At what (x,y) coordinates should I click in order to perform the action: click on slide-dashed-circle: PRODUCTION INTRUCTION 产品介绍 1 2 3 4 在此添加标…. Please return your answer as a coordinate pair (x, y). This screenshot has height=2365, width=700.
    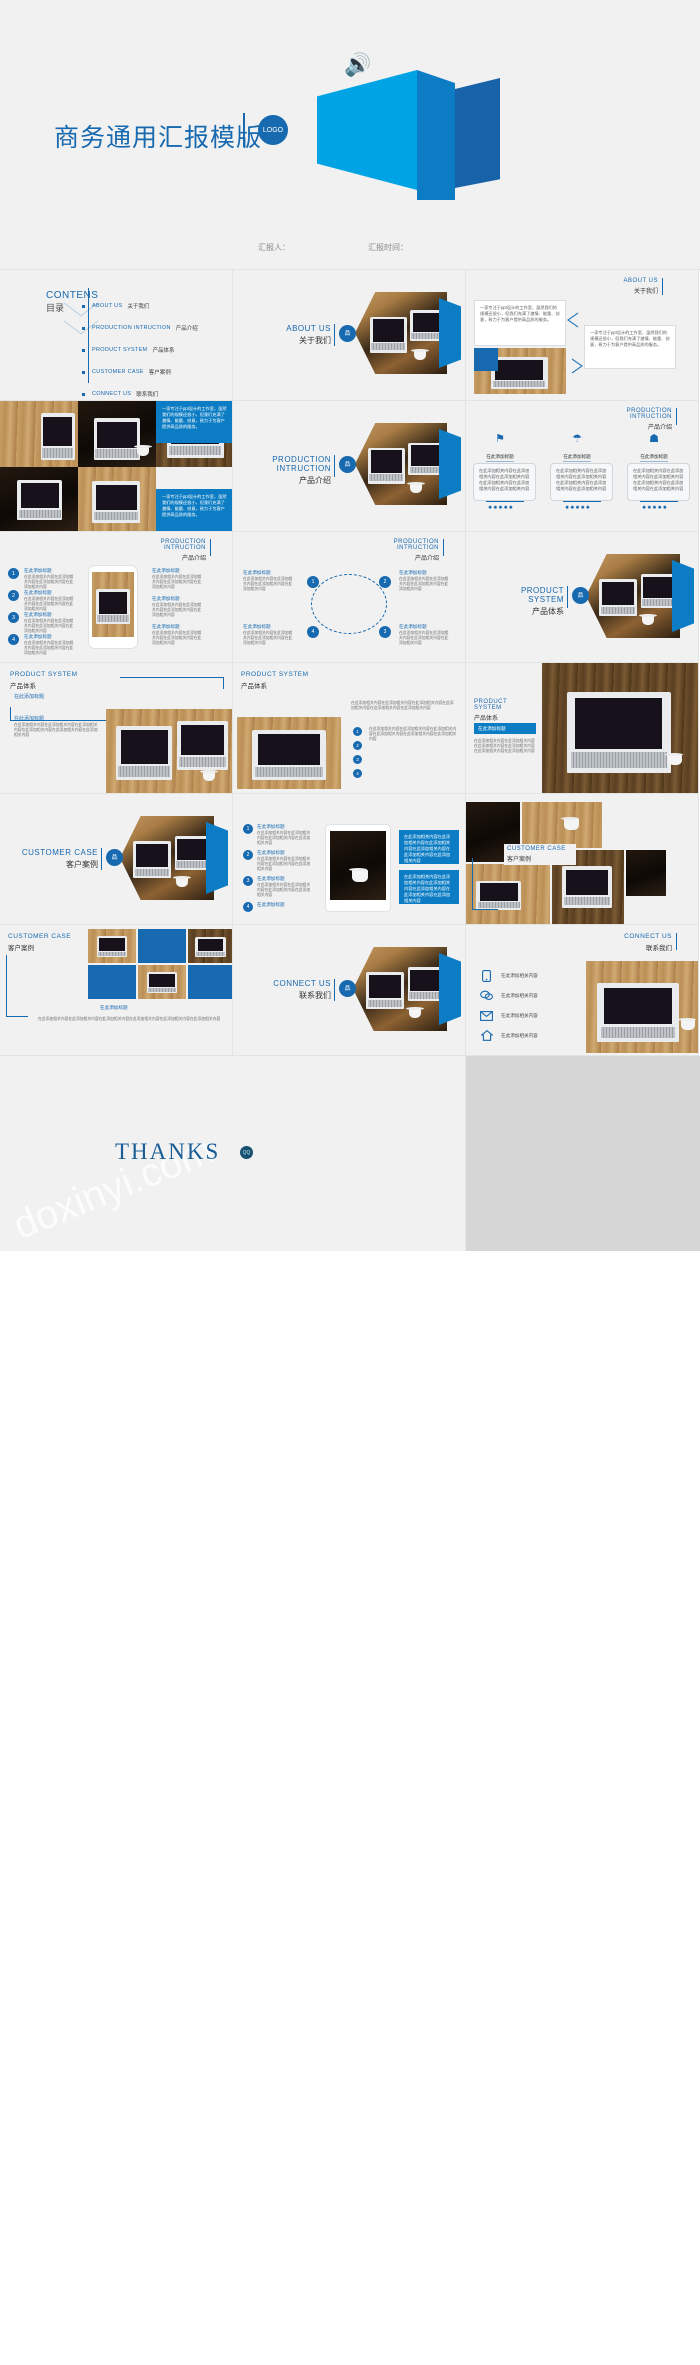
    Looking at the image, I should click on (349, 597).